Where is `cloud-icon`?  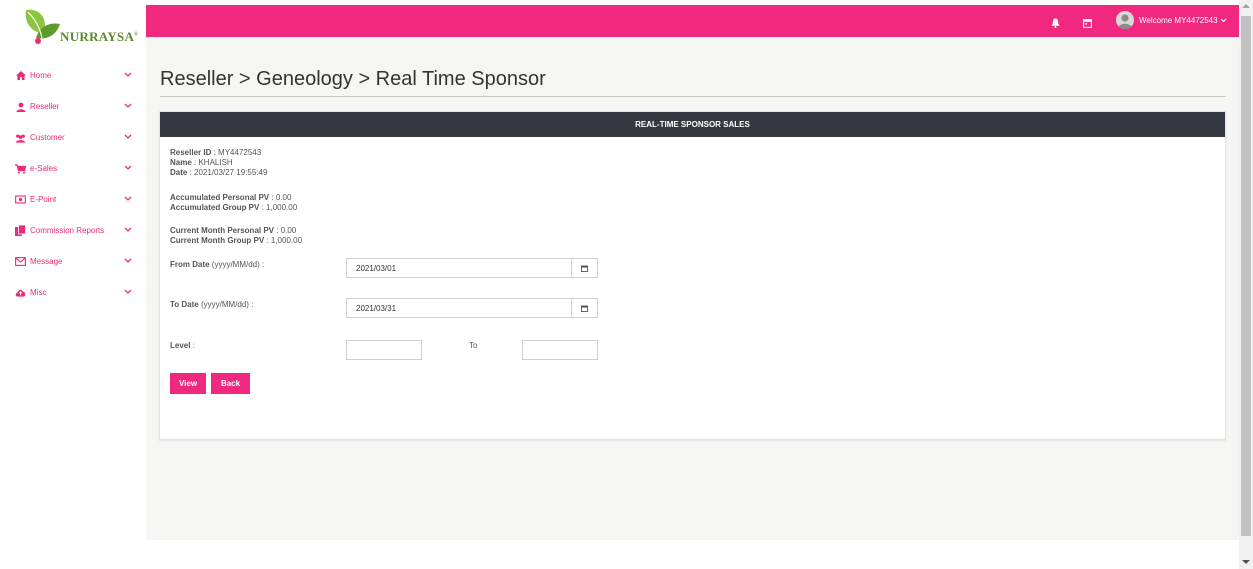 cloud-icon is located at coordinates (20, 292).